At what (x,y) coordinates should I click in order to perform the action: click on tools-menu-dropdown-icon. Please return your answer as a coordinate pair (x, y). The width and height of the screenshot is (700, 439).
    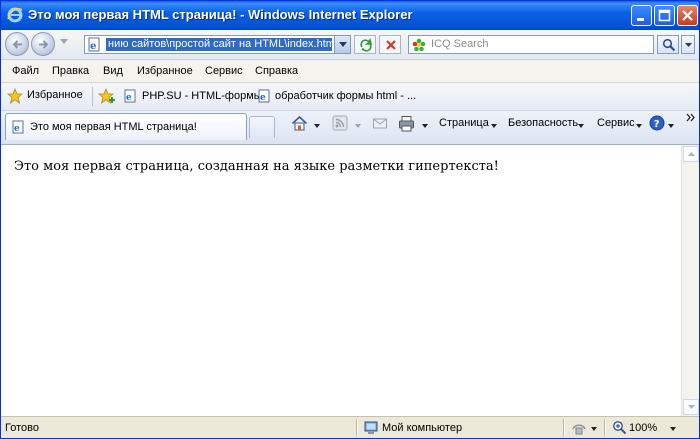
    Looking at the image, I should click on (639, 126).